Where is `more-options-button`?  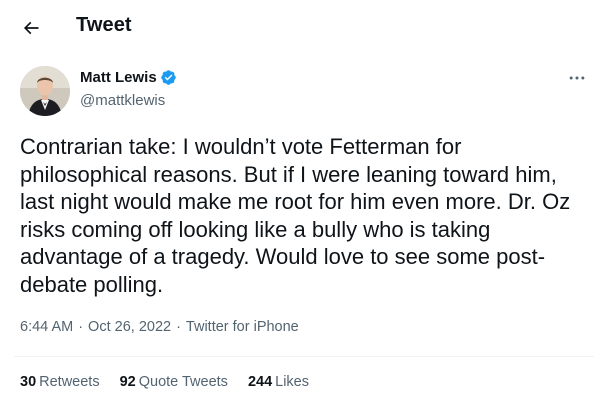 more-options-button is located at coordinates (577, 78).